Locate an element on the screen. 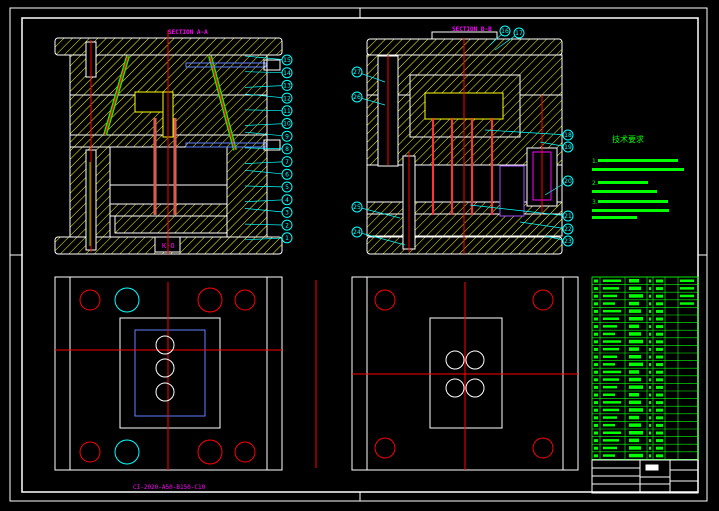 This screenshot has height=511, width=719. plan-view-right is located at coordinates (465, 373).